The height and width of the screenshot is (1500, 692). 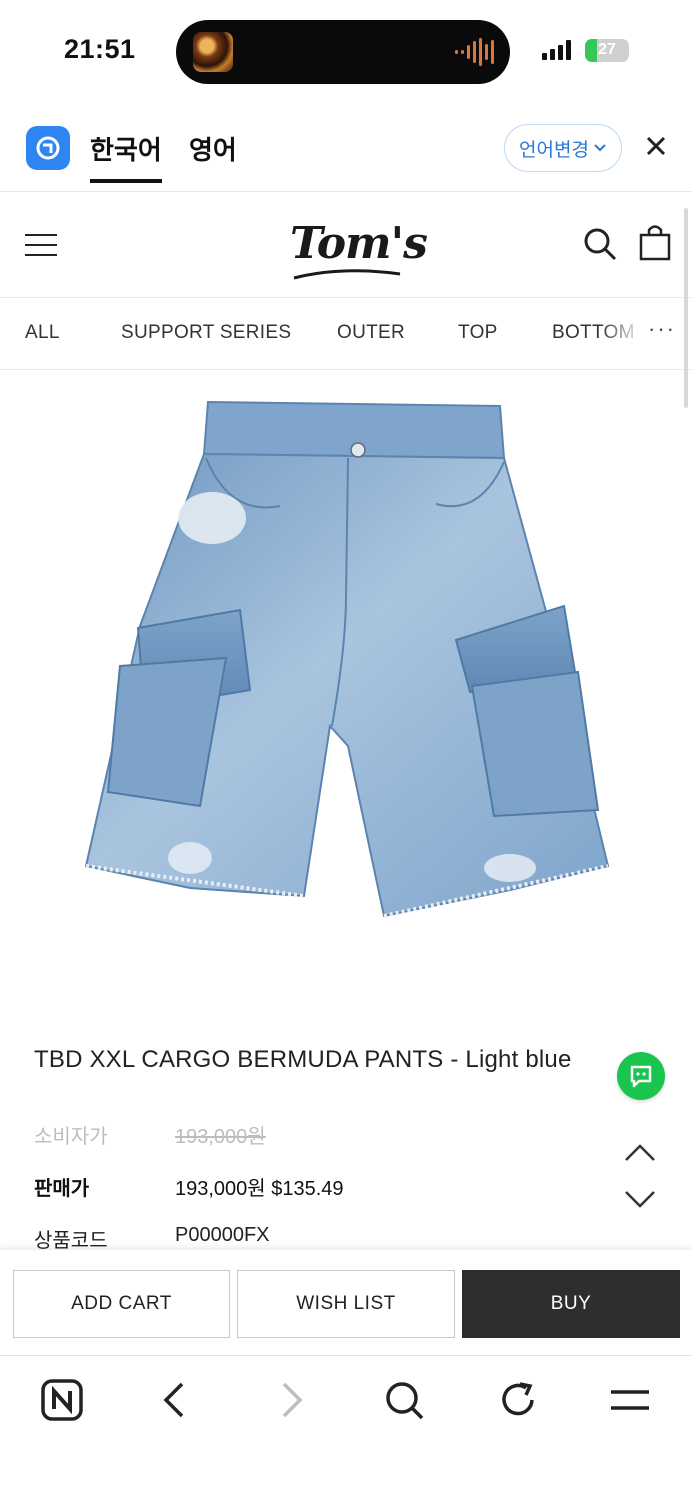 What do you see at coordinates (554, 150) in the screenshot?
I see `change-language-label: 언어변경` at bounding box center [554, 150].